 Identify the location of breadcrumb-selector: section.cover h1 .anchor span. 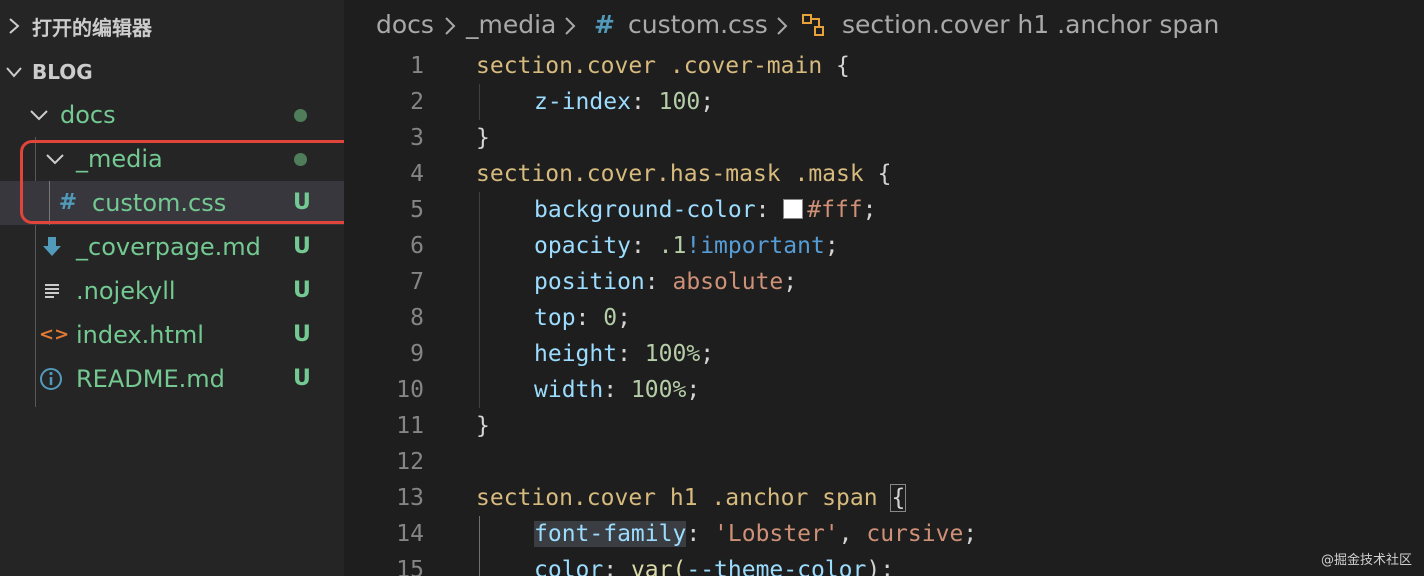
(1030, 24).